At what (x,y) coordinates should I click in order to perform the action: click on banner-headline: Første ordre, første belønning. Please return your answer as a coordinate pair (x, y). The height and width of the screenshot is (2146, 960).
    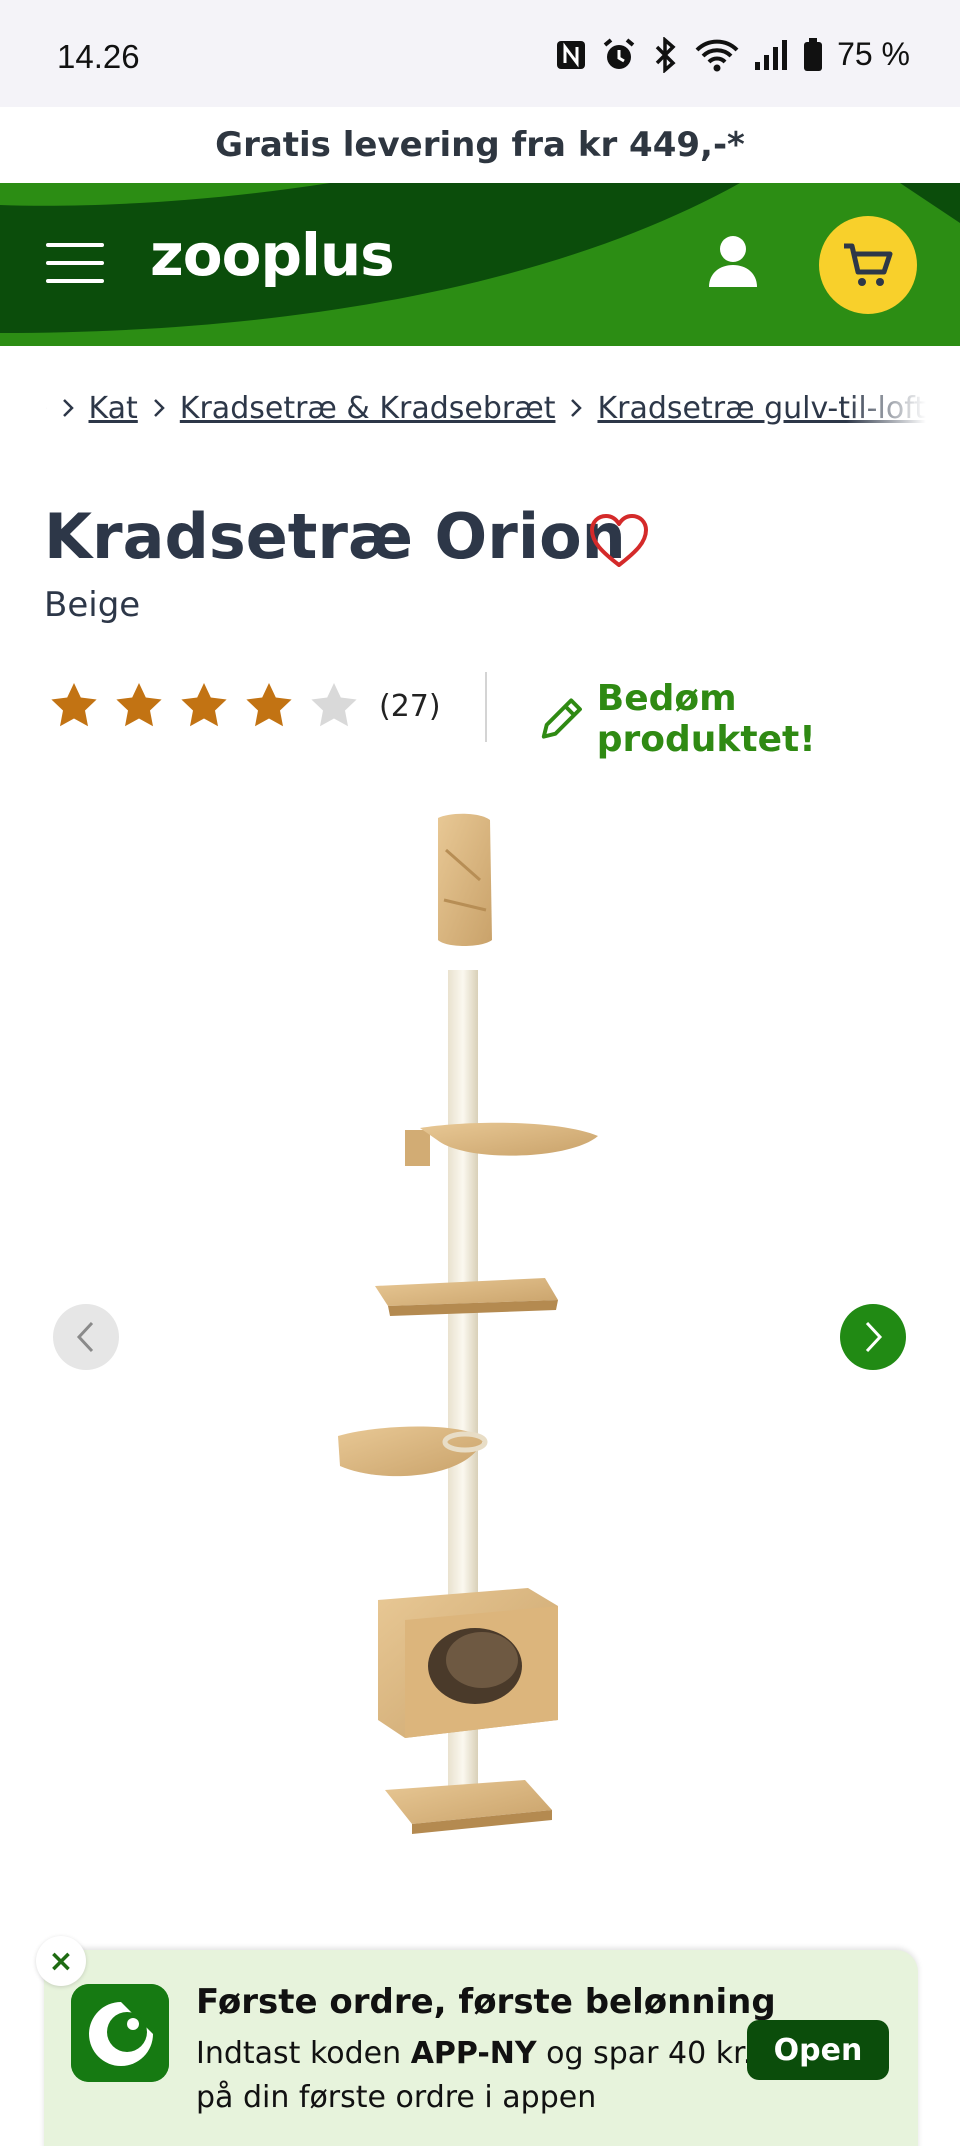
    Looking at the image, I should click on (486, 2002).